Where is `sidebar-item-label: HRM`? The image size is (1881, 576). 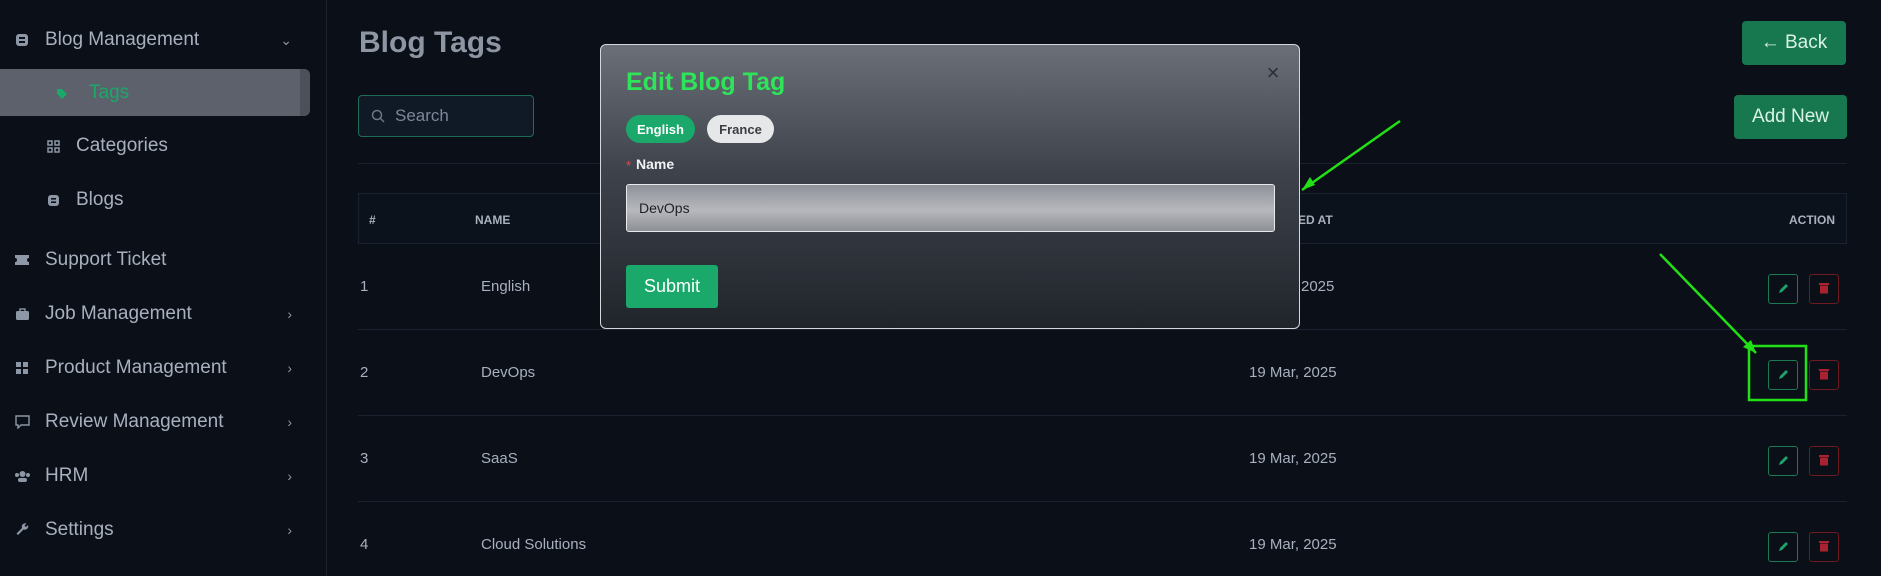 sidebar-item-label: HRM is located at coordinates (67, 475).